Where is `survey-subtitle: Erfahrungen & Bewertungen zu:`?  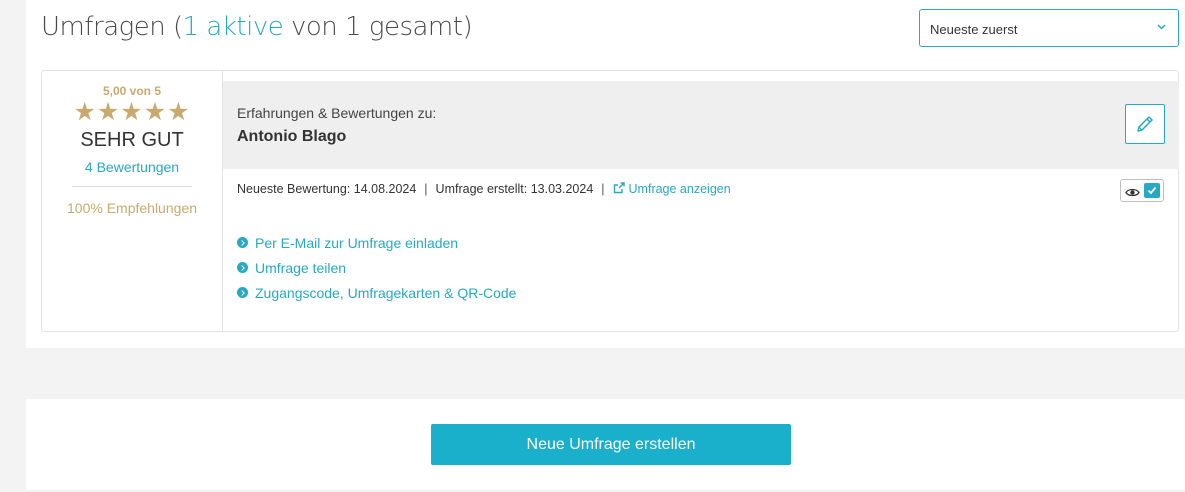 survey-subtitle: Erfahrungen & Bewertungen zu: is located at coordinates (337, 113).